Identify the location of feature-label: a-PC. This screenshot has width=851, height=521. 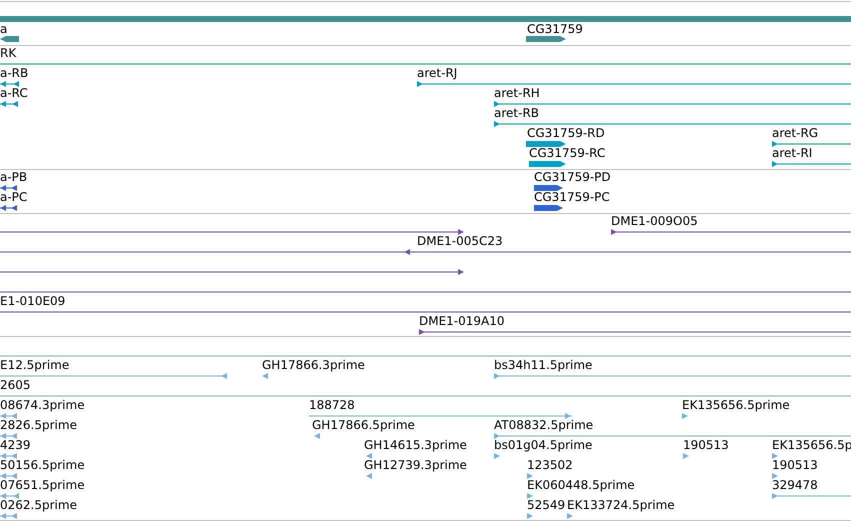
(14, 197).